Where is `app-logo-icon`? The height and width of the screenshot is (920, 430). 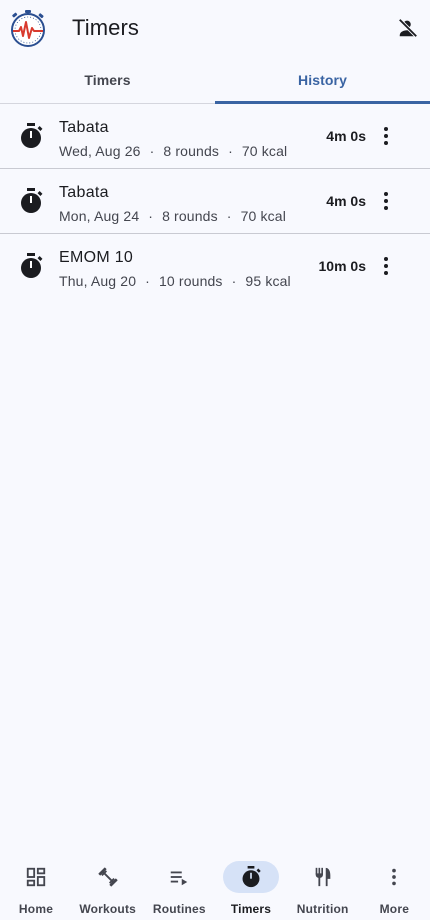
app-logo-icon is located at coordinates (28, 28).